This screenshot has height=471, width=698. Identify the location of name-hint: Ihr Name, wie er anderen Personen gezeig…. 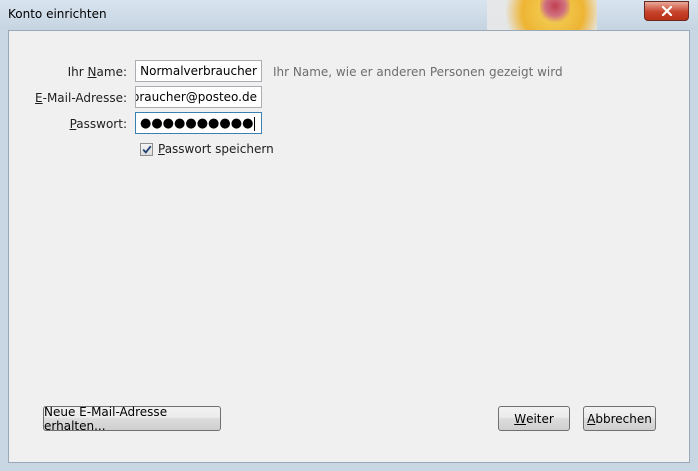
(418, 72).